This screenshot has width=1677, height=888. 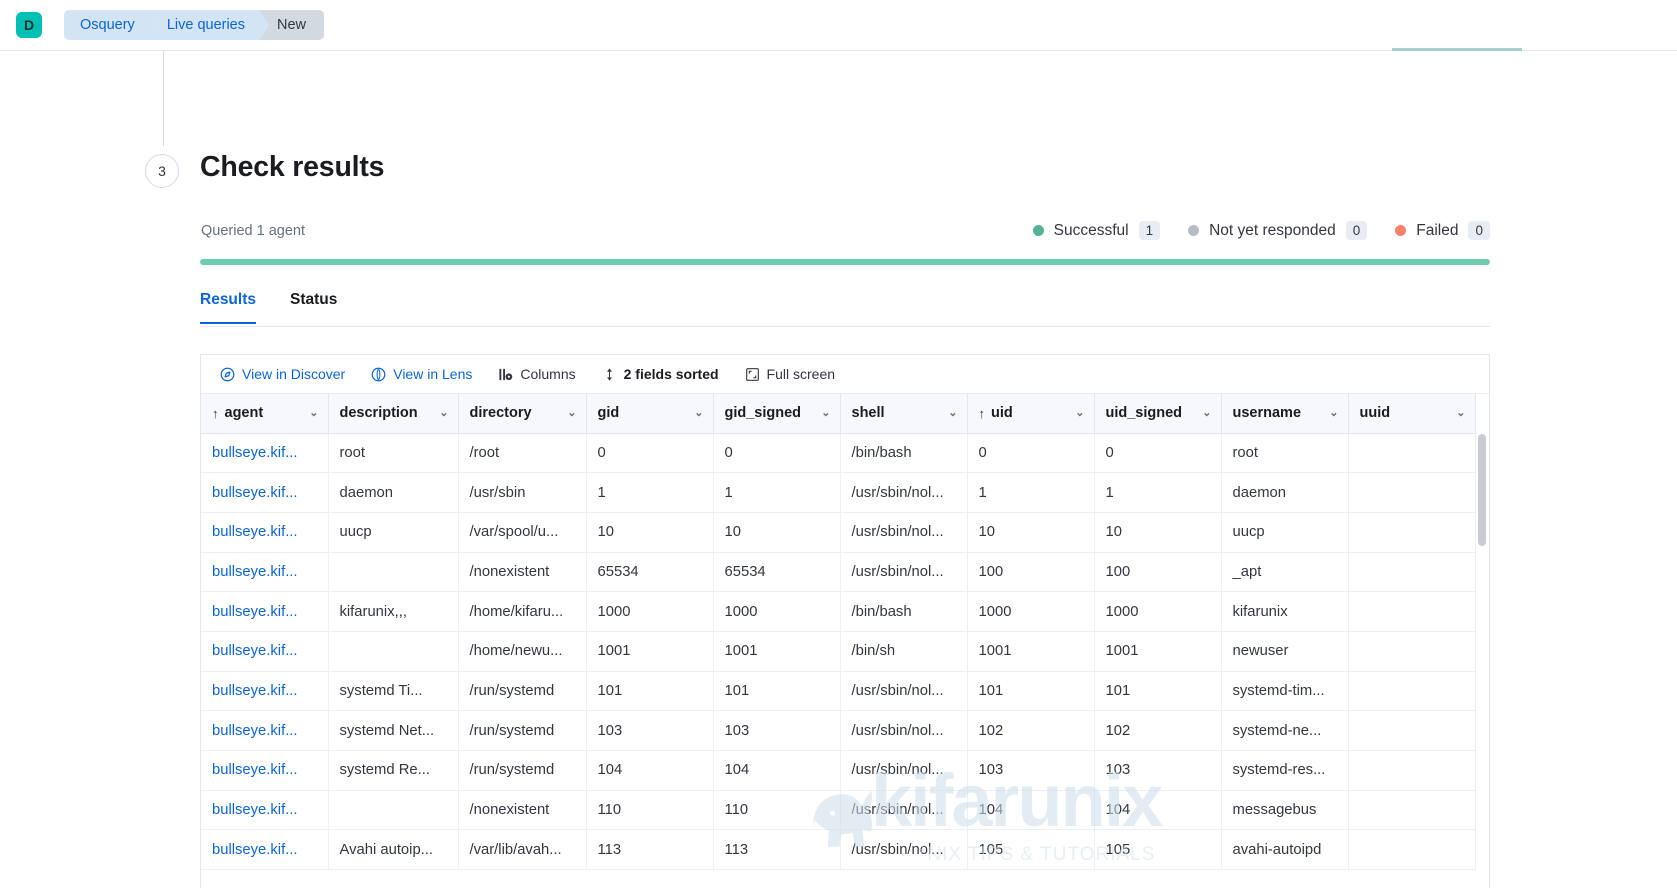 What do you see at coordinates (650, 492) in the screenshot?
I see `cell-gid: 1` at bounding box center [650, 492].